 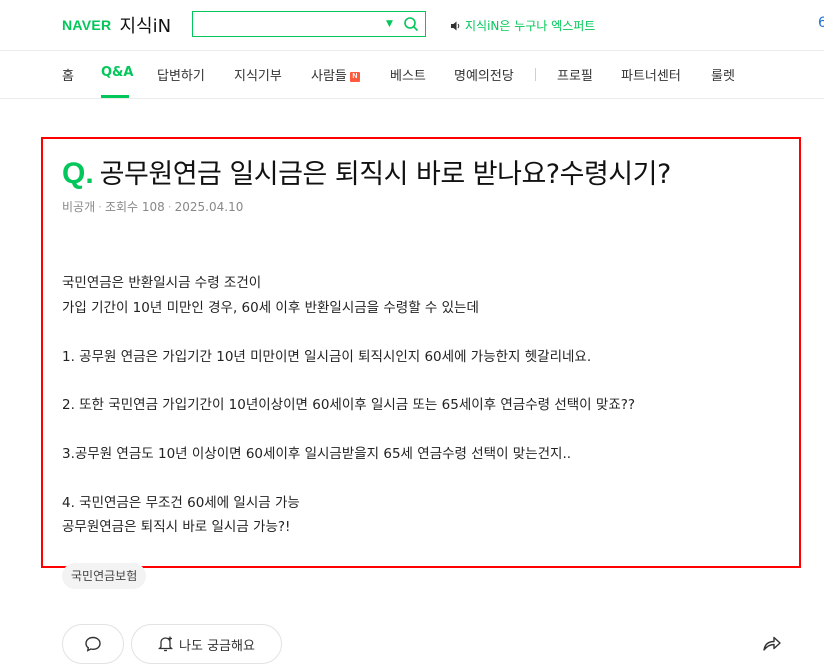 I want to click on search-box: ▼, so click(x=309, y=24).